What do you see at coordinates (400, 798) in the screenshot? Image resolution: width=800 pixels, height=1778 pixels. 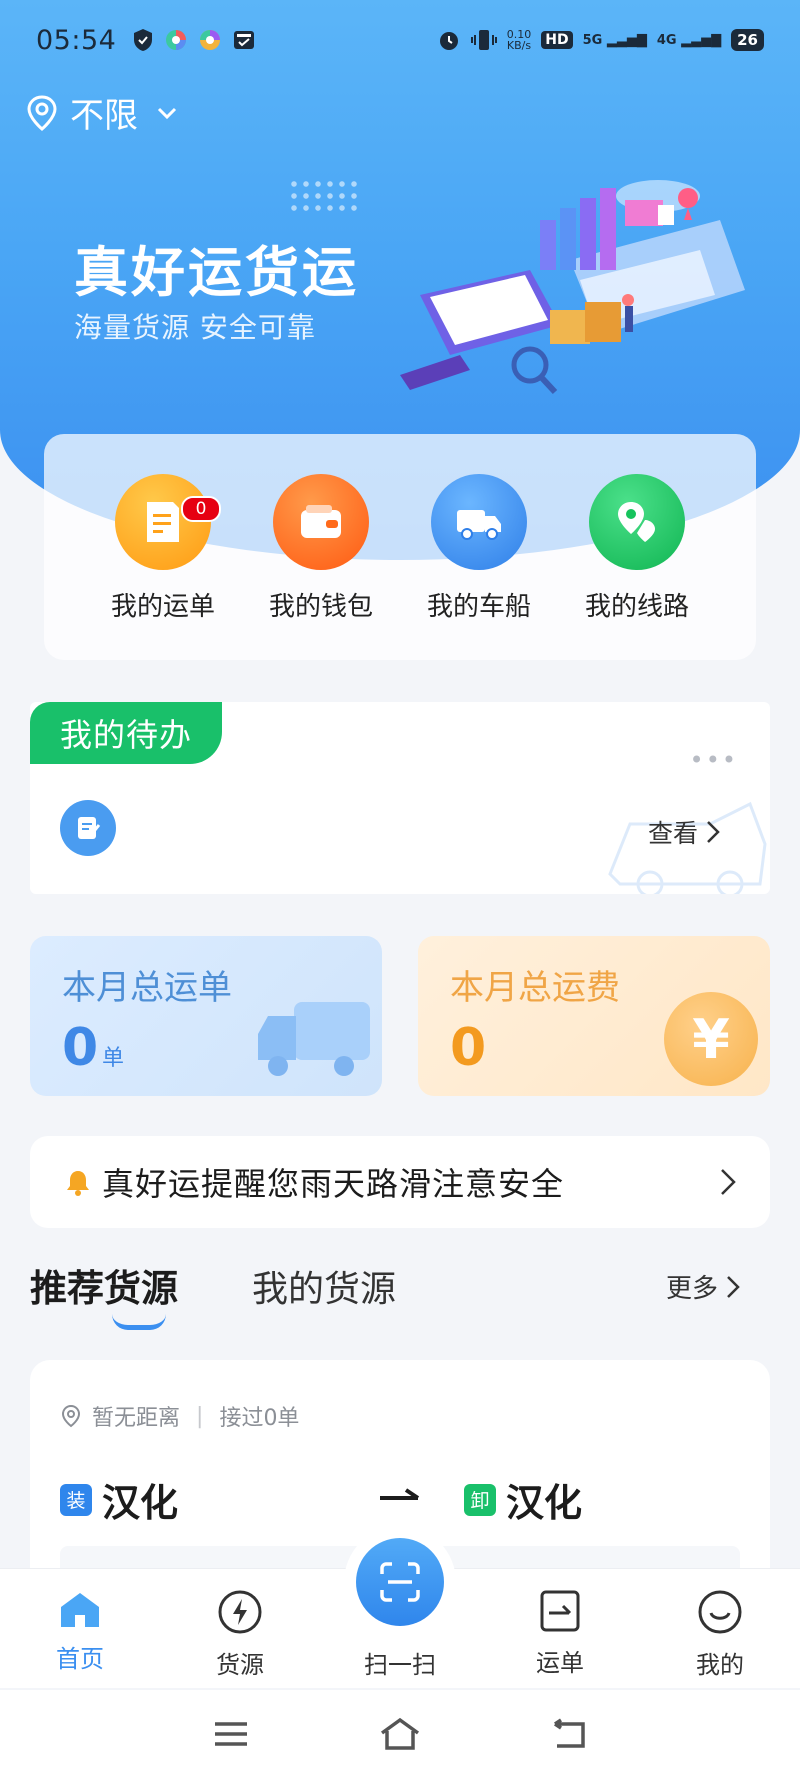 I see `todo-card: 我的待办 ••• 查看` at bounding box center [400, 798].